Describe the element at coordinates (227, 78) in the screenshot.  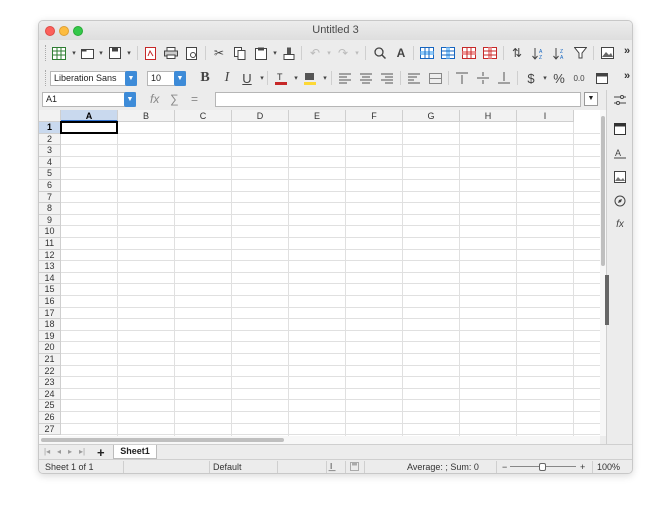
I see `italic-icon: I` at that location.